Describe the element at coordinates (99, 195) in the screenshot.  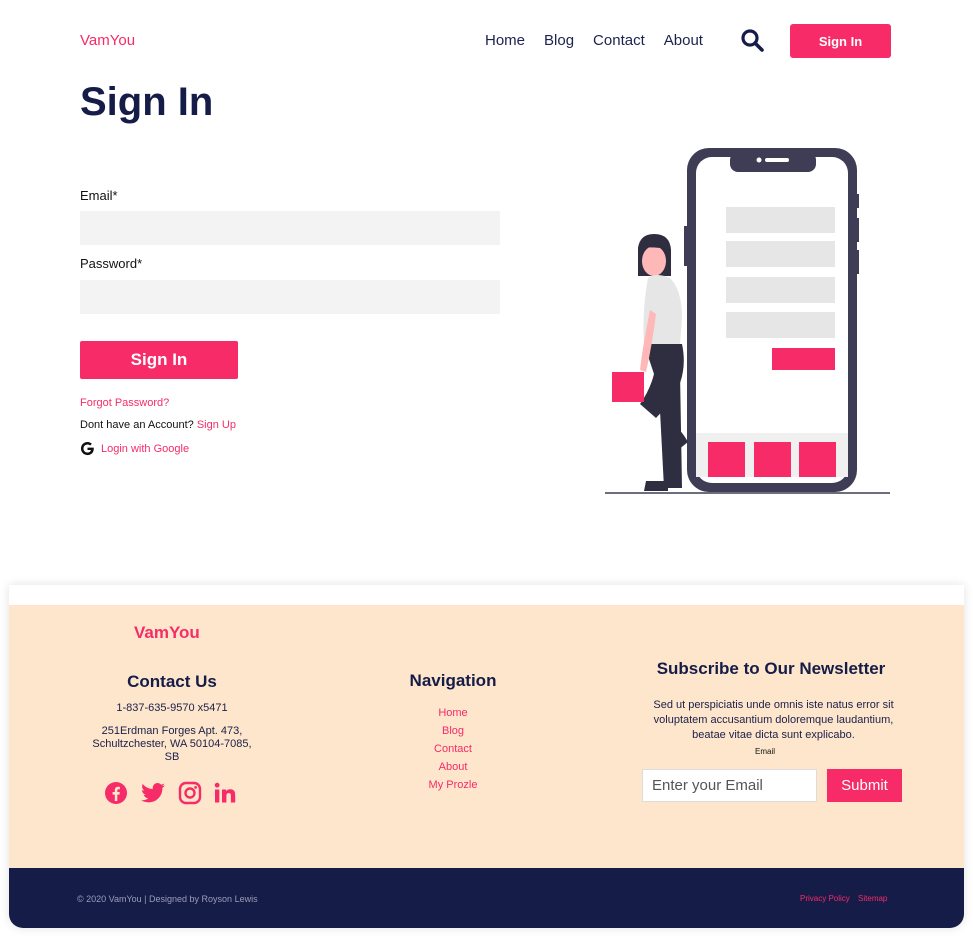
I see `email-label: Email*` at that location.